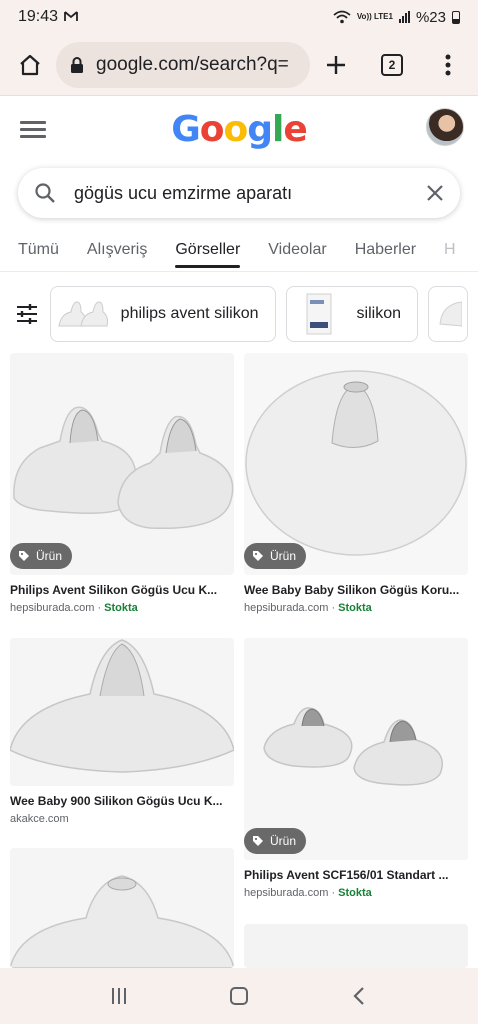 Image resolution: width=478 pixels, height=1024 pixels. What do you see at coordinates (192, 64) in the screenshot?
I see `url-text: google.com/search?q=` at bounding box center [192, 64].